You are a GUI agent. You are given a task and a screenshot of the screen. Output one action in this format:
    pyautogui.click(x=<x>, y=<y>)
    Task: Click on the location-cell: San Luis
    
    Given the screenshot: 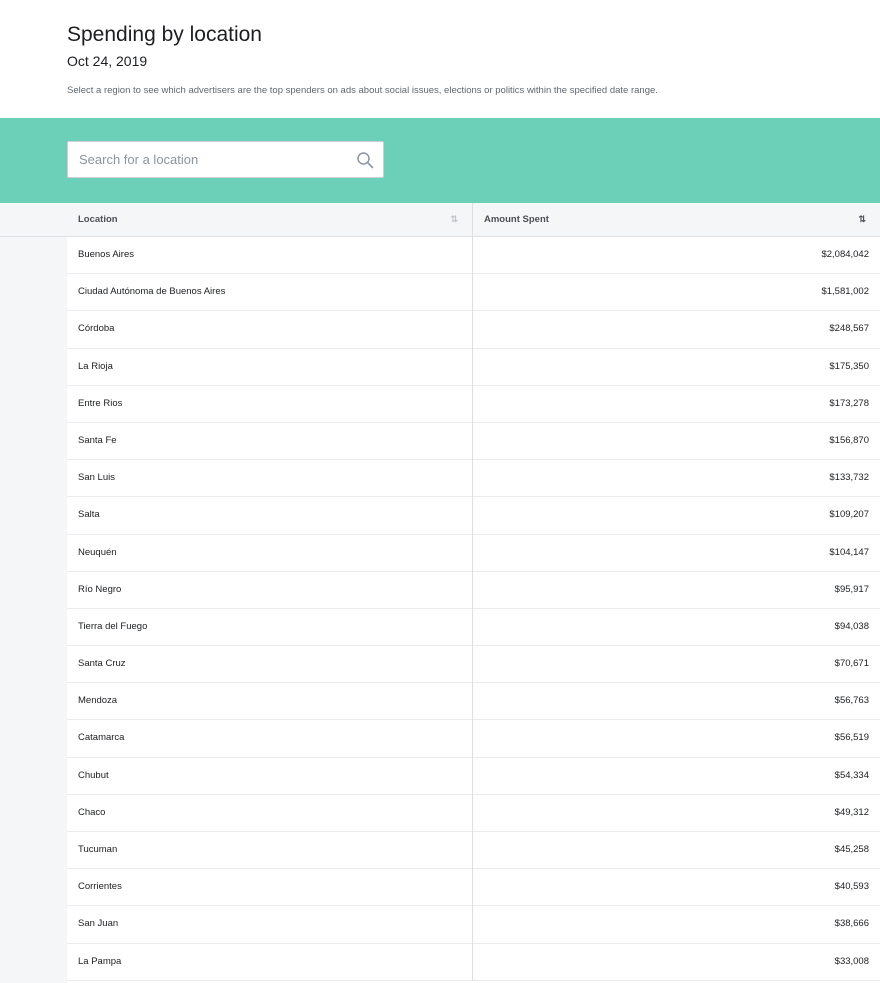 What is the action you would take?
    pyautogui.click(x=270, y=479)
    